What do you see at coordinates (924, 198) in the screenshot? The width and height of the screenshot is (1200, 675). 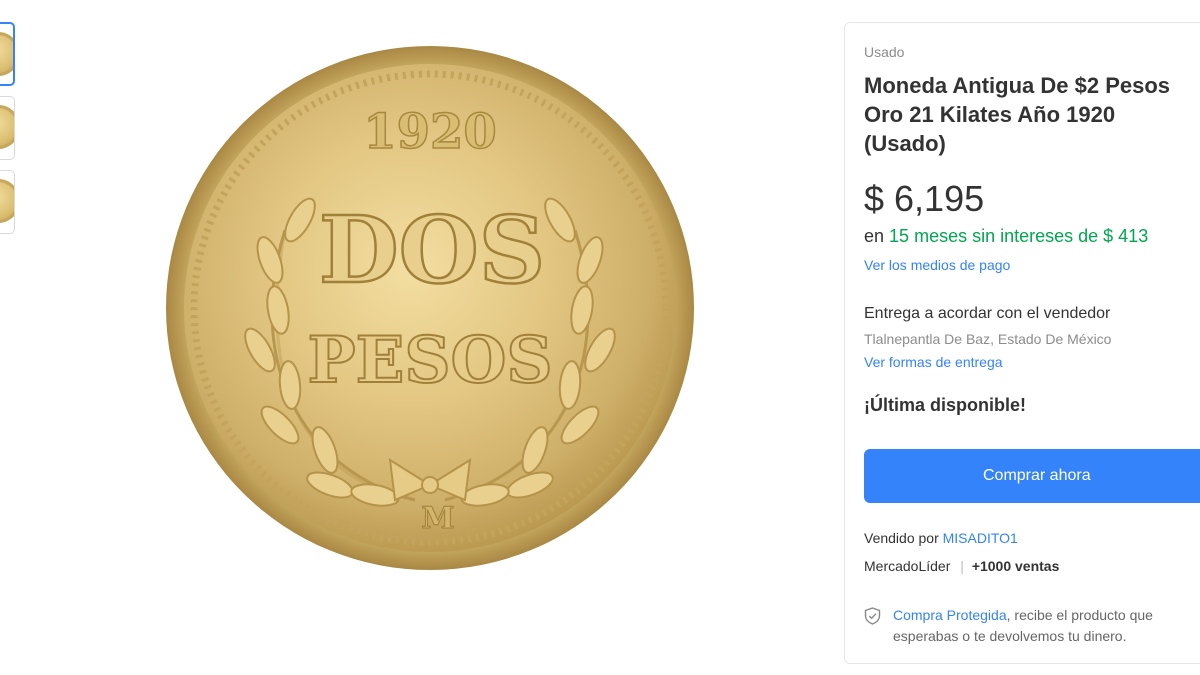 I see `product-price: $ 6,195` at bounding box center [924, 198].